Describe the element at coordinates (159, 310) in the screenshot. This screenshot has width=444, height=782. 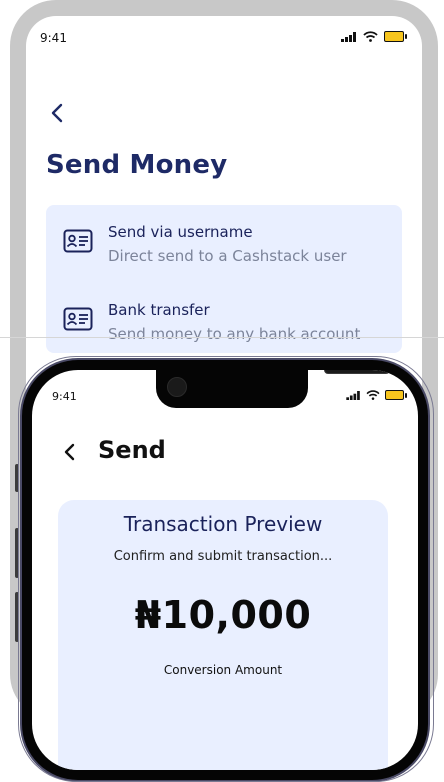
I see `option-title: Bank transfer` at that location.